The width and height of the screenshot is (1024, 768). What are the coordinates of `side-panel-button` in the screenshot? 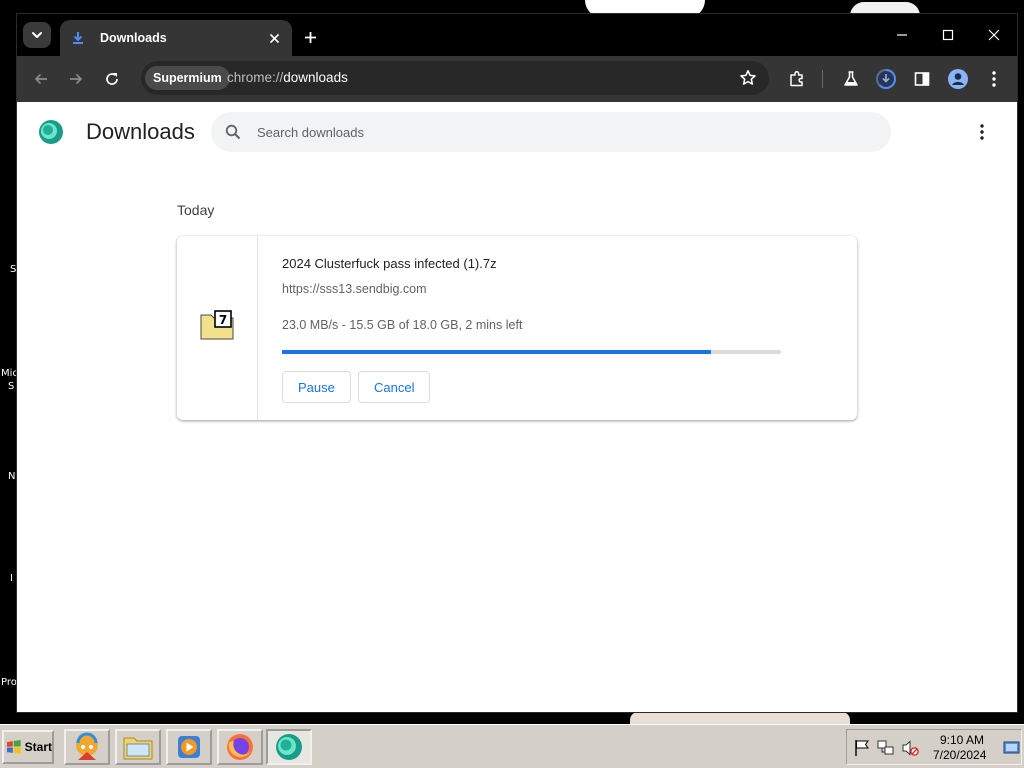 It's located at (922, 79).